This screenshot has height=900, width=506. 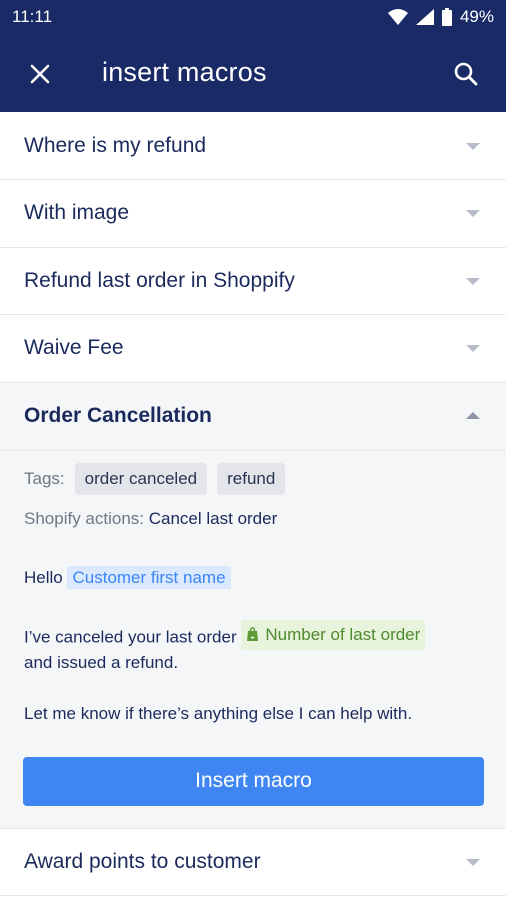 What do you see at coordinates (213, 518) in the screenshot?
I see `shopify-actions-value: Cancel last order` at bounding box center [213, 518].